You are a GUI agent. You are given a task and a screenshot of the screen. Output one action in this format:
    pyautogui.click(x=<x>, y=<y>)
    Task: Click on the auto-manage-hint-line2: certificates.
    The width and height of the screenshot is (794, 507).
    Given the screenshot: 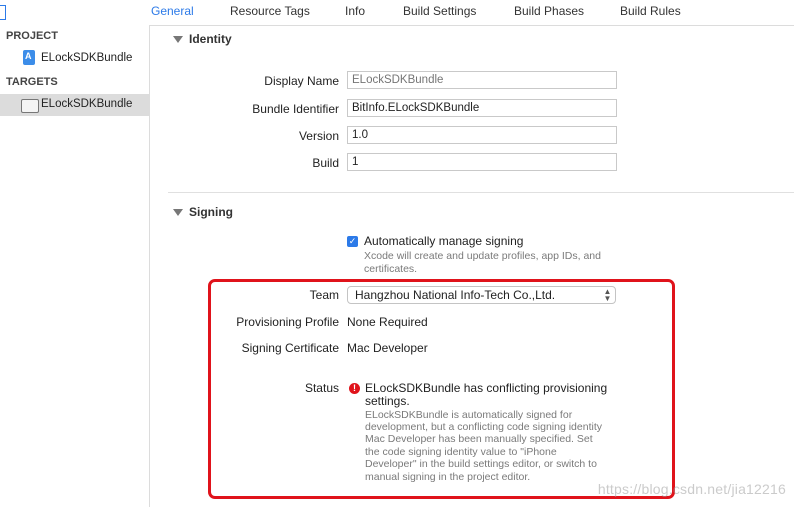 What is the action you would take?
    pyautogui.click(x=391, y=269)
    